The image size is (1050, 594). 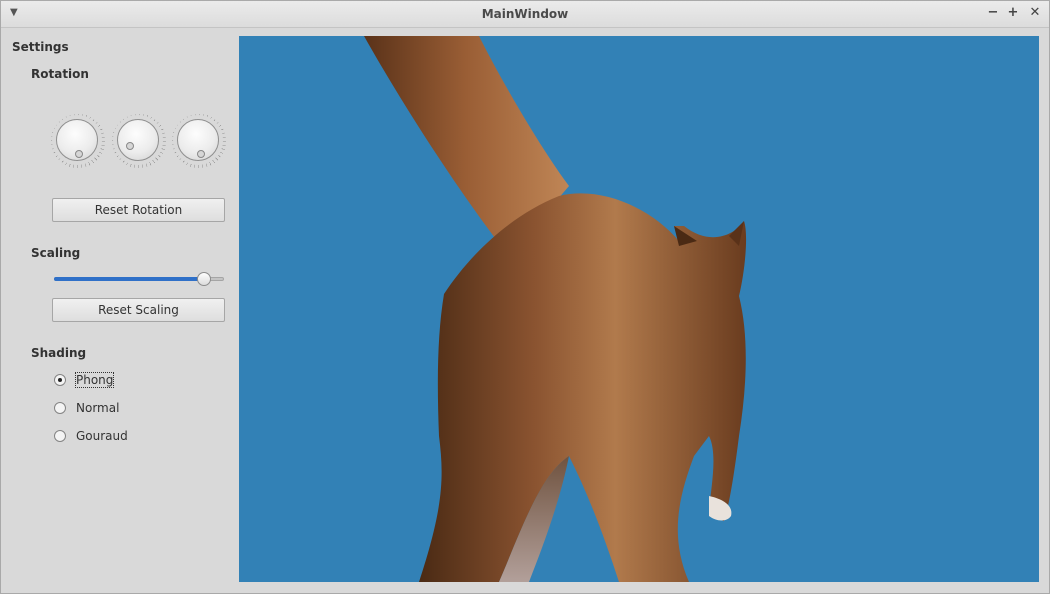 What do you see at coordinates (1013, 13) in the screenshot?
I see `maximize-button: +` at bounding box center [1013, 13].